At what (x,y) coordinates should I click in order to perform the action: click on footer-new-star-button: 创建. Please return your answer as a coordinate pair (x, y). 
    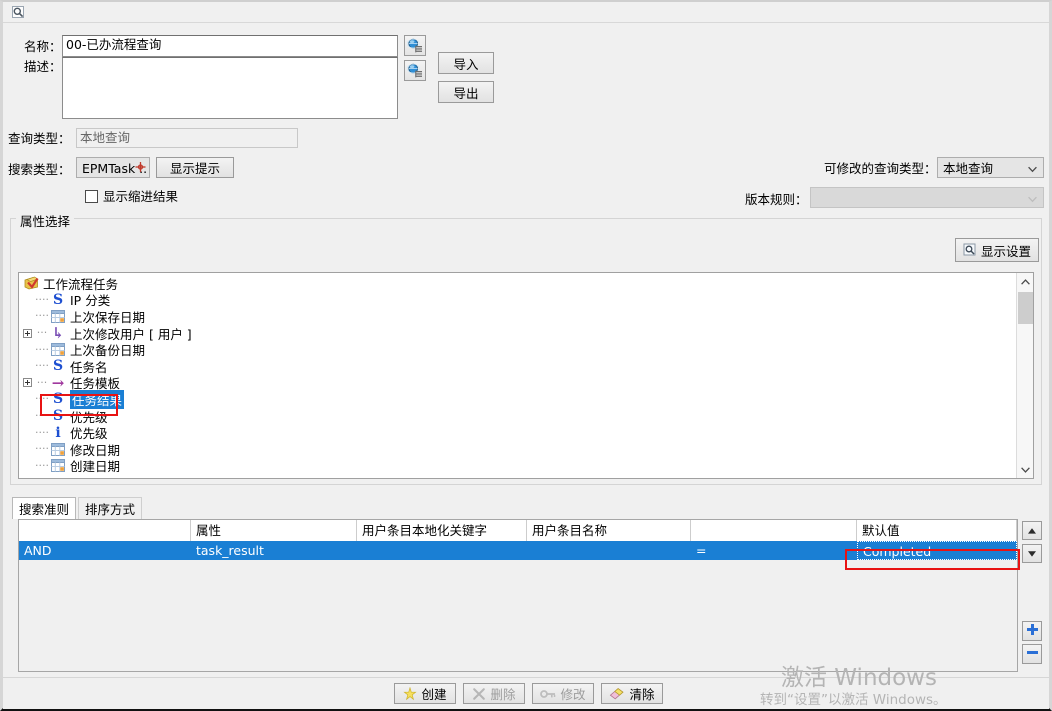
    Looking at the image, I should click on (425, 693).